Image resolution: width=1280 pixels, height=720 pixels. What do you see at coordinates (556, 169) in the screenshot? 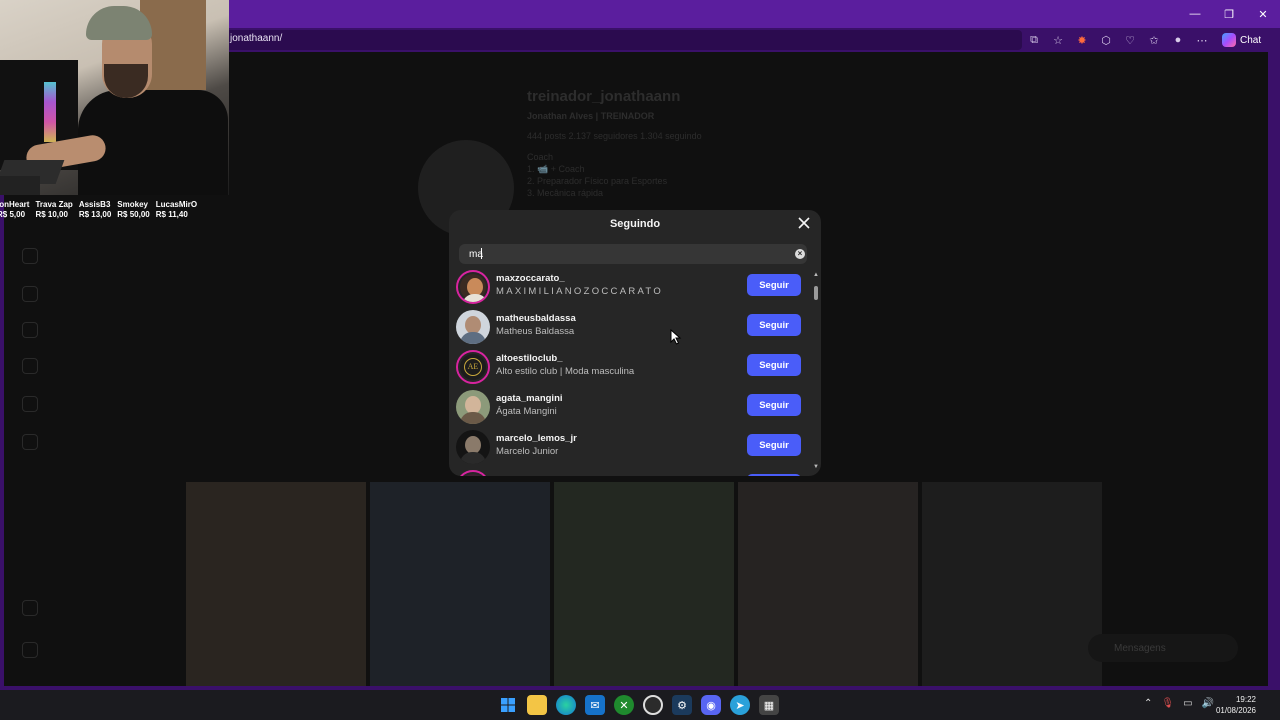
I see `bio-line: 1. 📹 + Coach` at bounding box center [556, 169].